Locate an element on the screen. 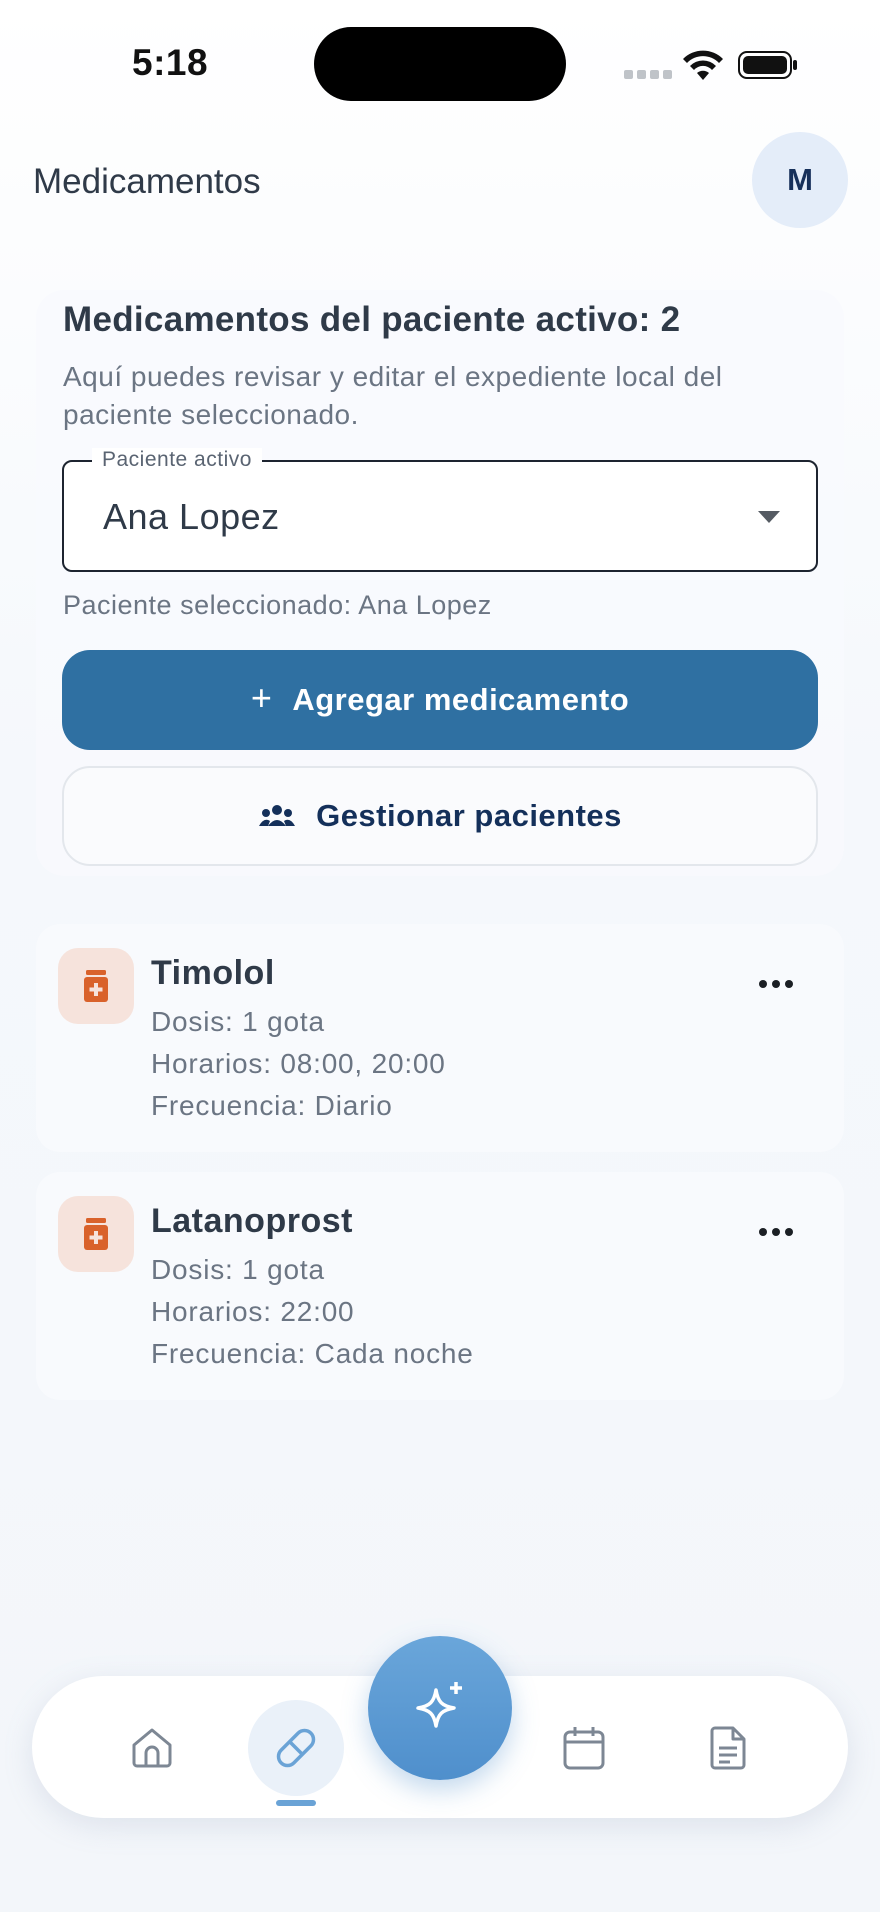 The width and height of the screenshot is (880, 1912). avatar: M is located at coordinates (800, 180).